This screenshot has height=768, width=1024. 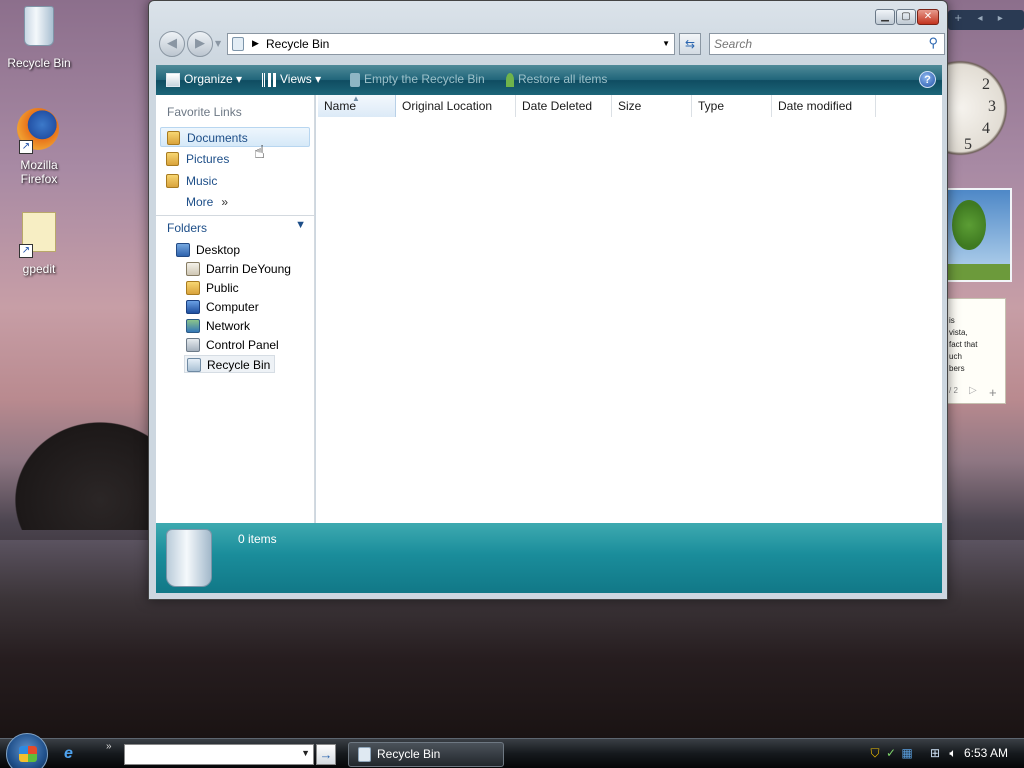 What do you see at coordinates (74, 754) in the screenshot?
I see `internet-explorer-icon: e` at bounding box center [74, 754].